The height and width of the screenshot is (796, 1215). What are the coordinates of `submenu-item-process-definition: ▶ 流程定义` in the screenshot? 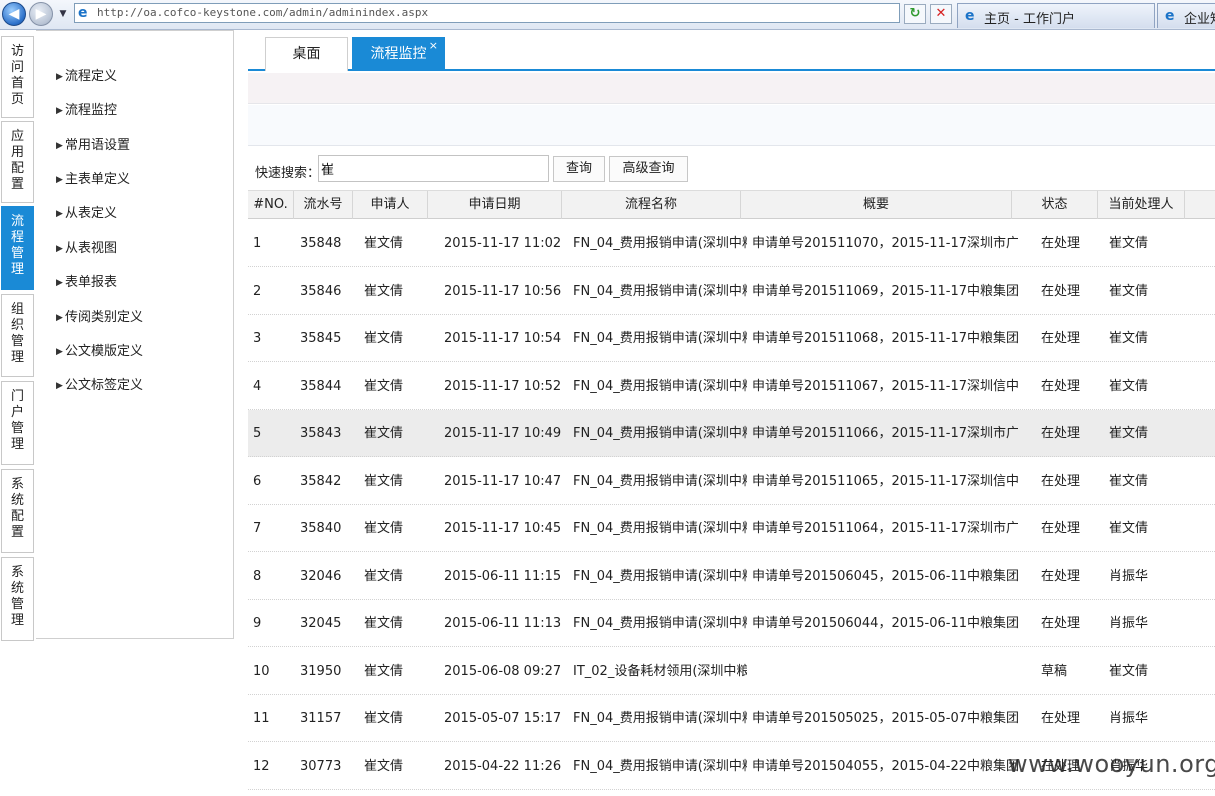 It's located at (86, 77).